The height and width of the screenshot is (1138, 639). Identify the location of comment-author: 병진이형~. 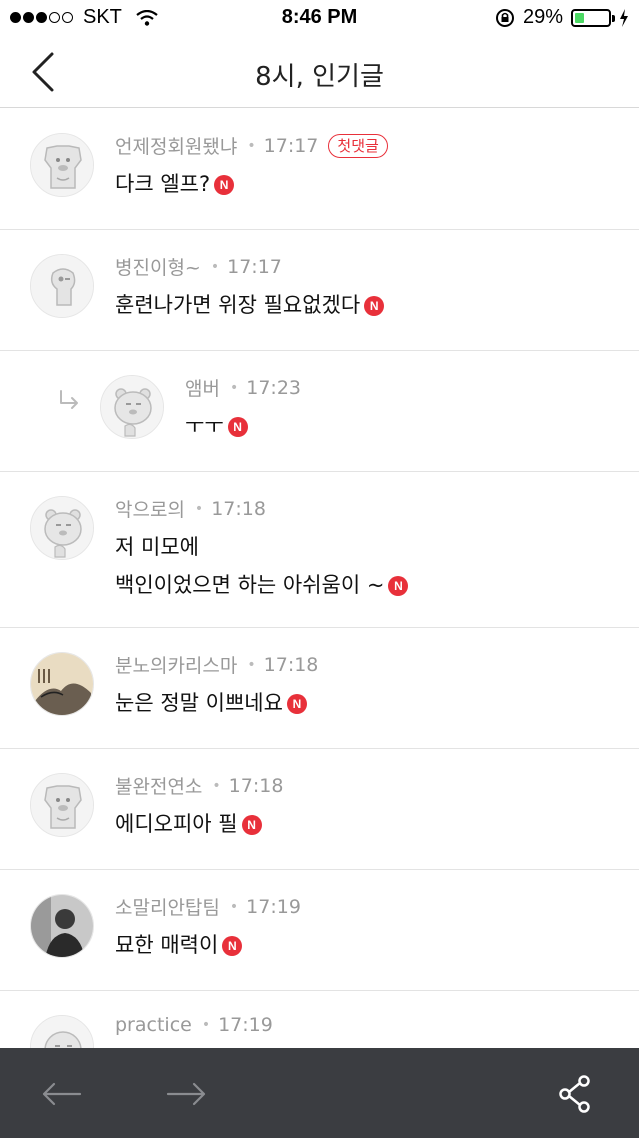
(158, 266).